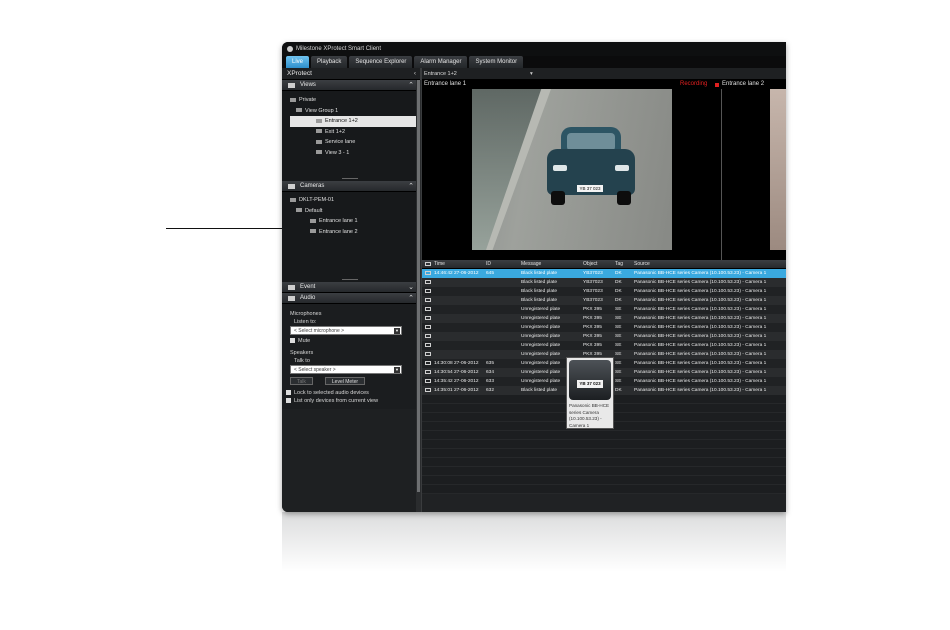 This screenshot has height=630, width=950. I want to click on left-scrollbar, so click(418, 296).